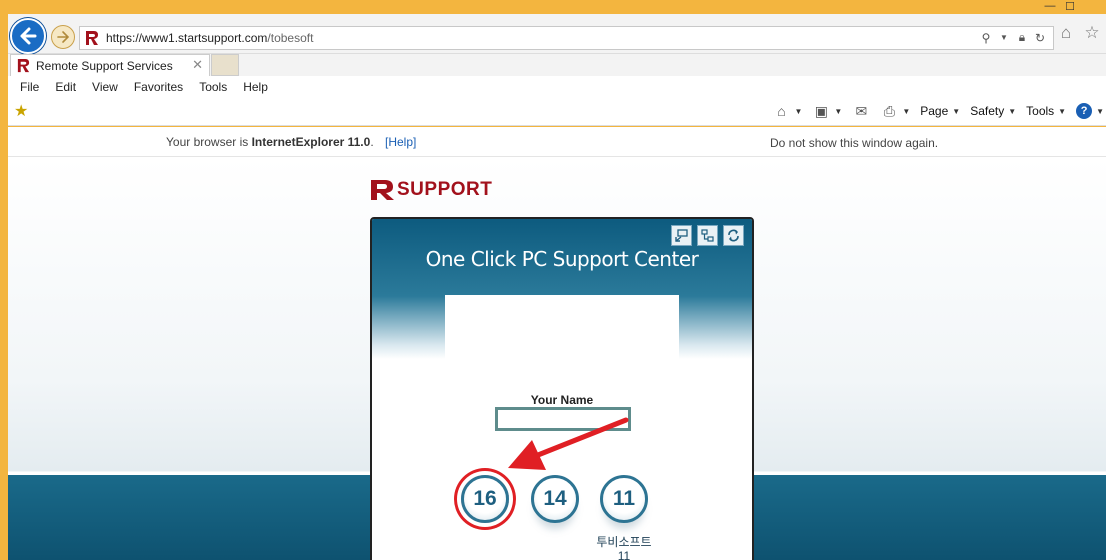  What do you see at coordinates (562, 345) in the screenshot?
I see `notice-area` at bounding box center [562, 345].